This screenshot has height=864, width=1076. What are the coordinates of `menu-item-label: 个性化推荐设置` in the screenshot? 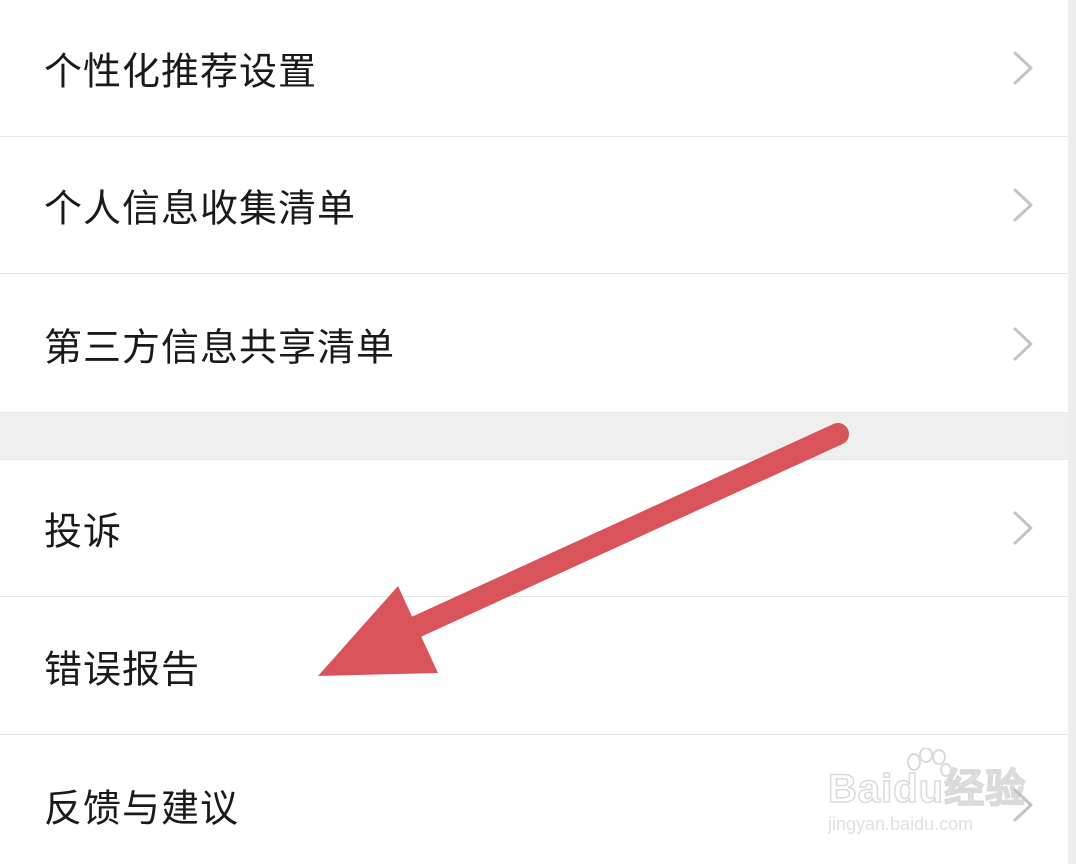 It's located at (181, 71).